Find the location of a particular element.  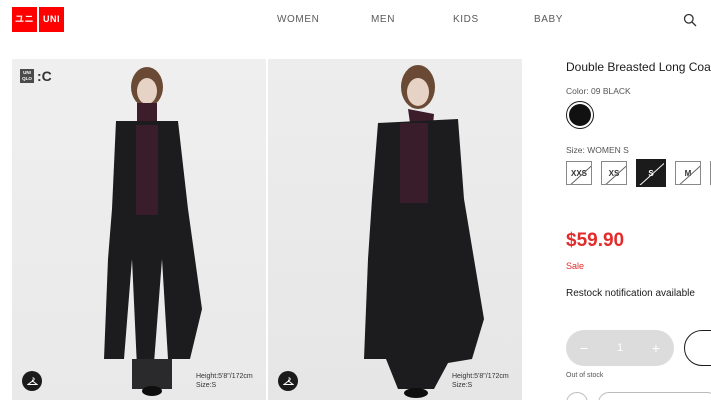

unavailable-slash is located at coordinates (651, 173).